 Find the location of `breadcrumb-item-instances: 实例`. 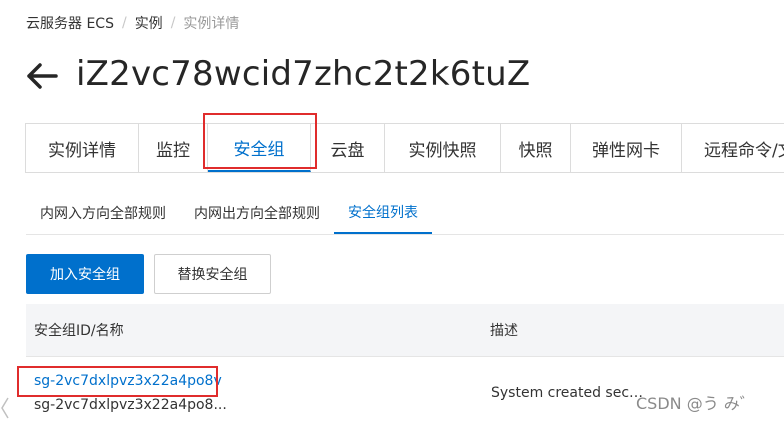

breadcrumb-item-instances: 实例 is located at coordinates (149, 23).